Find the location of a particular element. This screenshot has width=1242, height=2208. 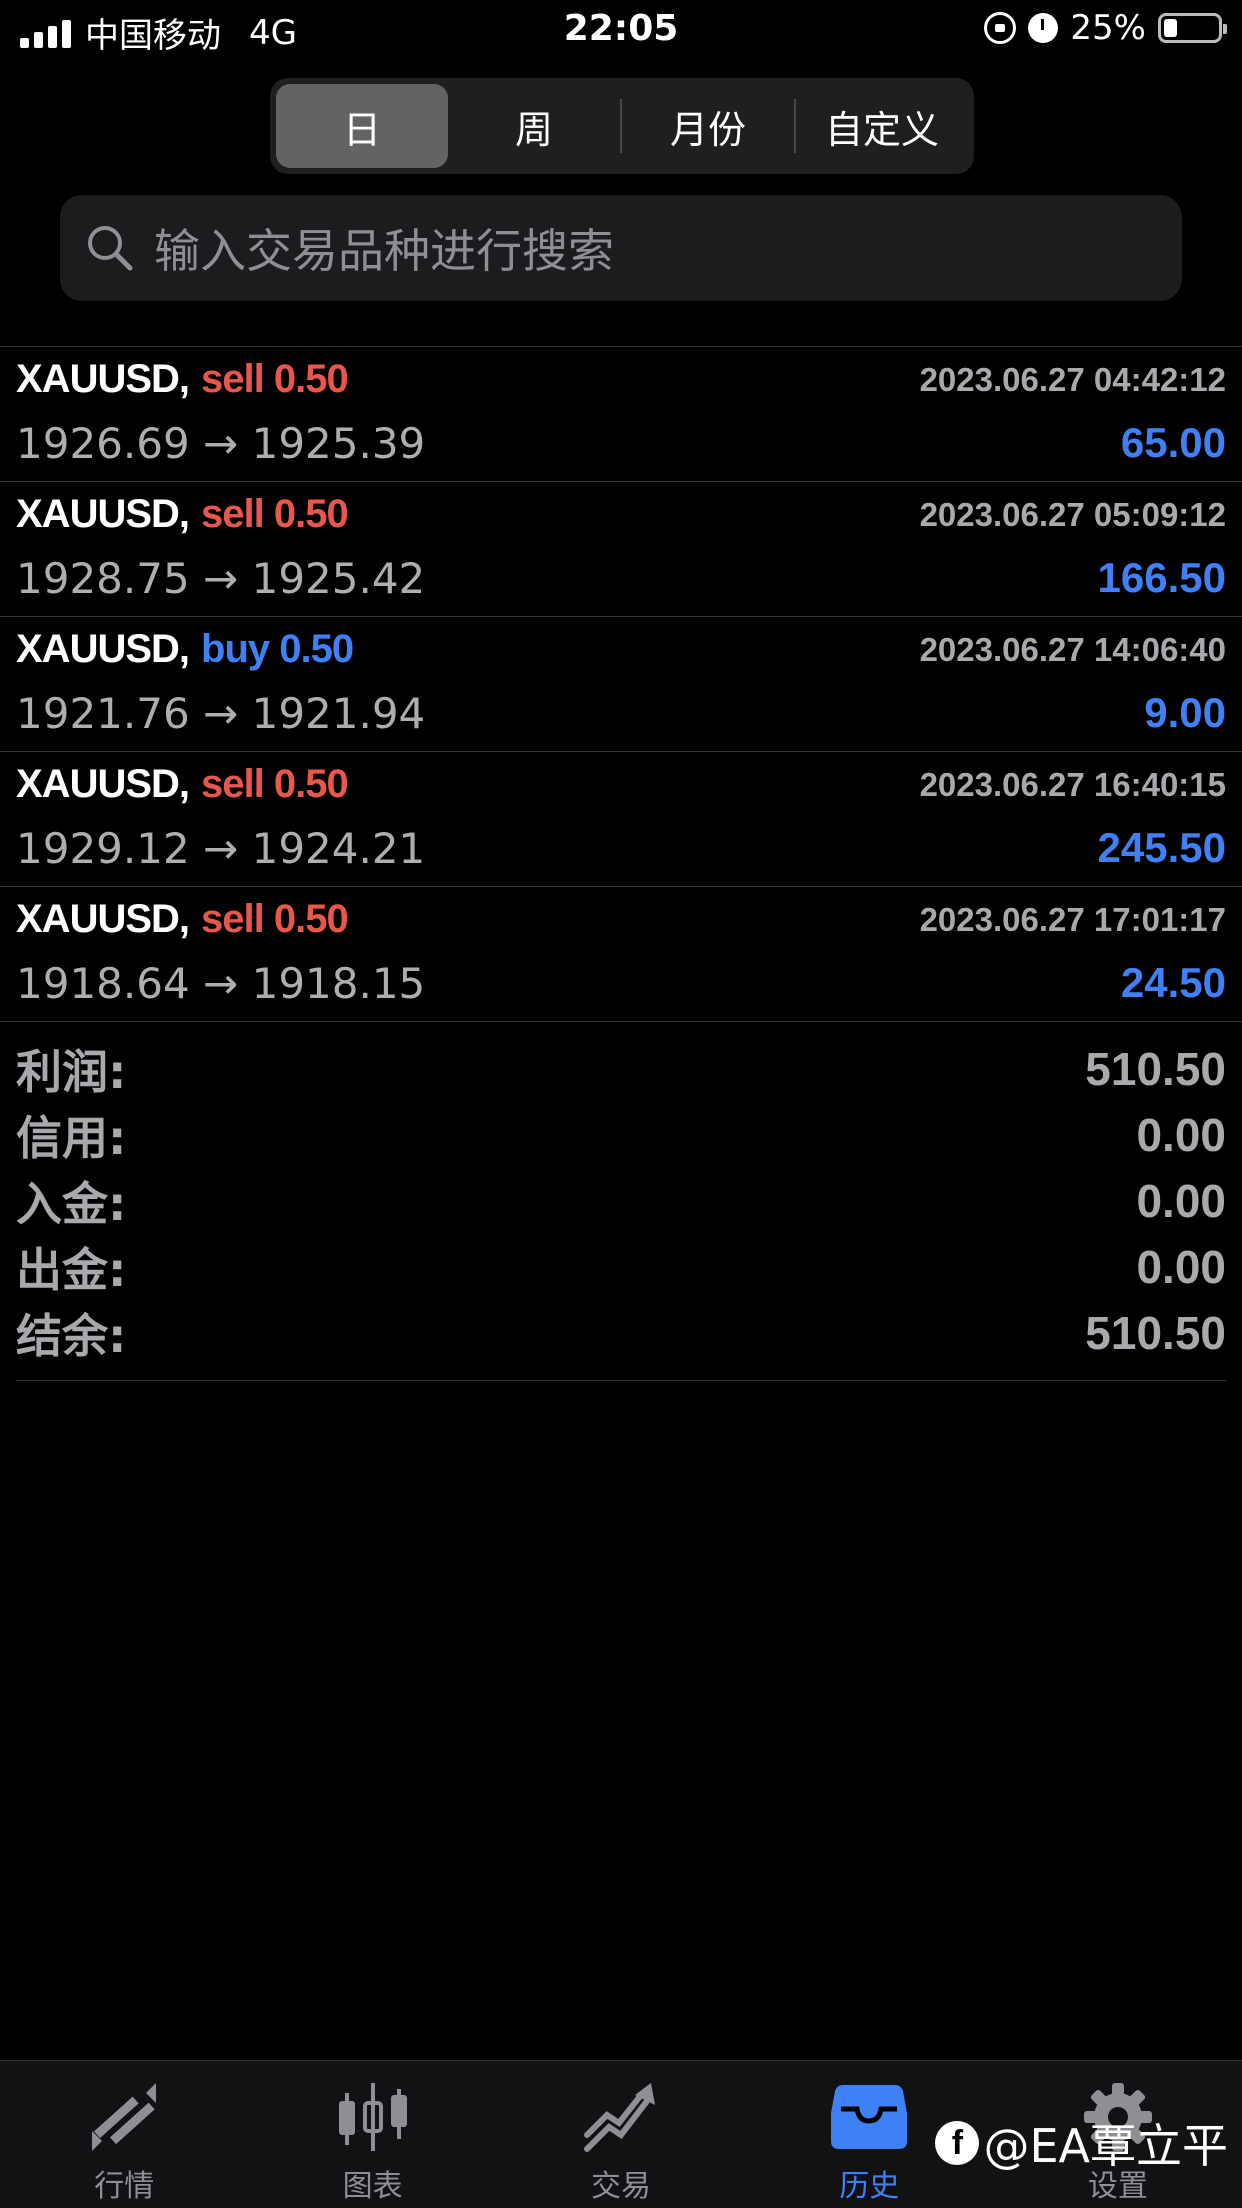

tab-label: 历史 is located at coordinates (869, 2186).